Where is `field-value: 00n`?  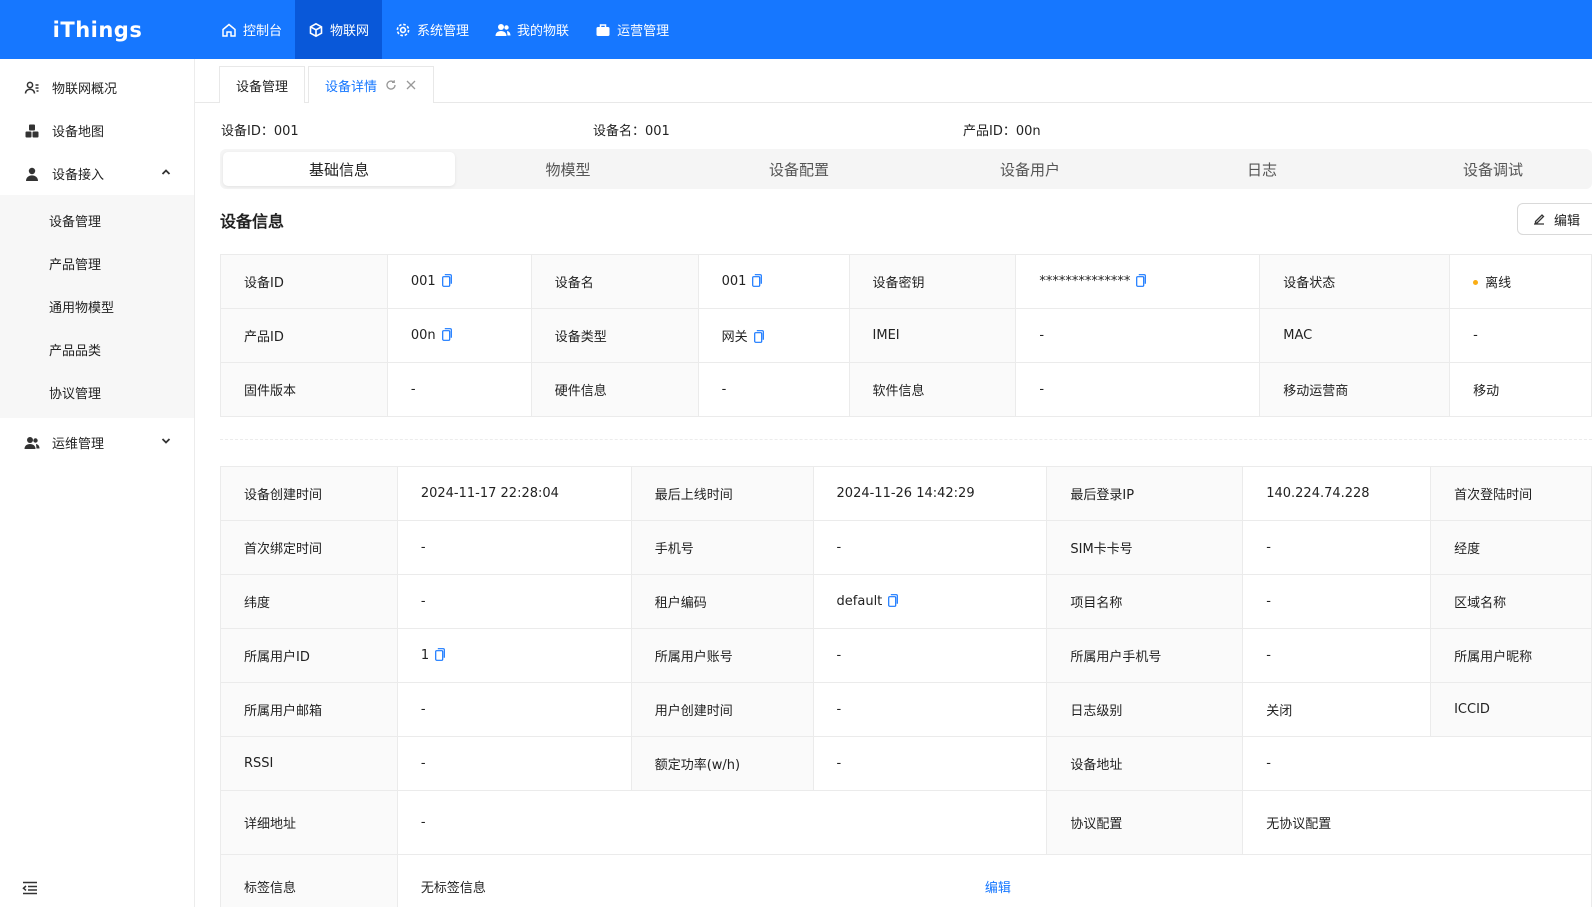
field-value: 00n is located at coordinates (423, 335).